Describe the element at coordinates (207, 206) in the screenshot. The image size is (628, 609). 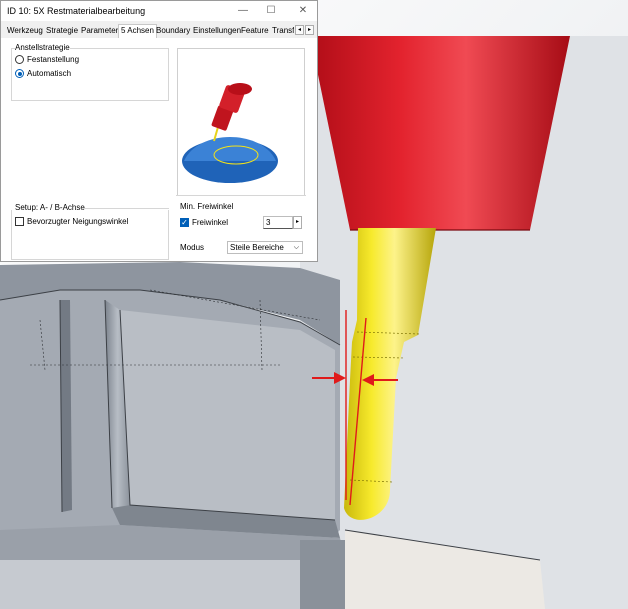
I see `min-freiwinkel-title: Min. Freiwinkel` at that location.